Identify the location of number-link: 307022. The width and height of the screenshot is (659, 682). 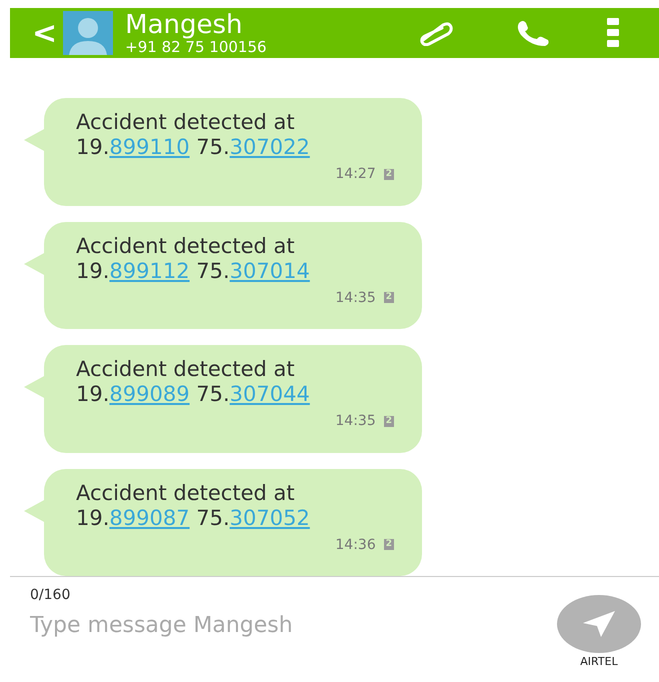
(270, 147).